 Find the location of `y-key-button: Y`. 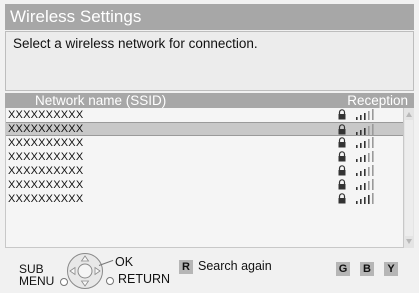

y-key-button: Y is located at coordinates (391, 269).